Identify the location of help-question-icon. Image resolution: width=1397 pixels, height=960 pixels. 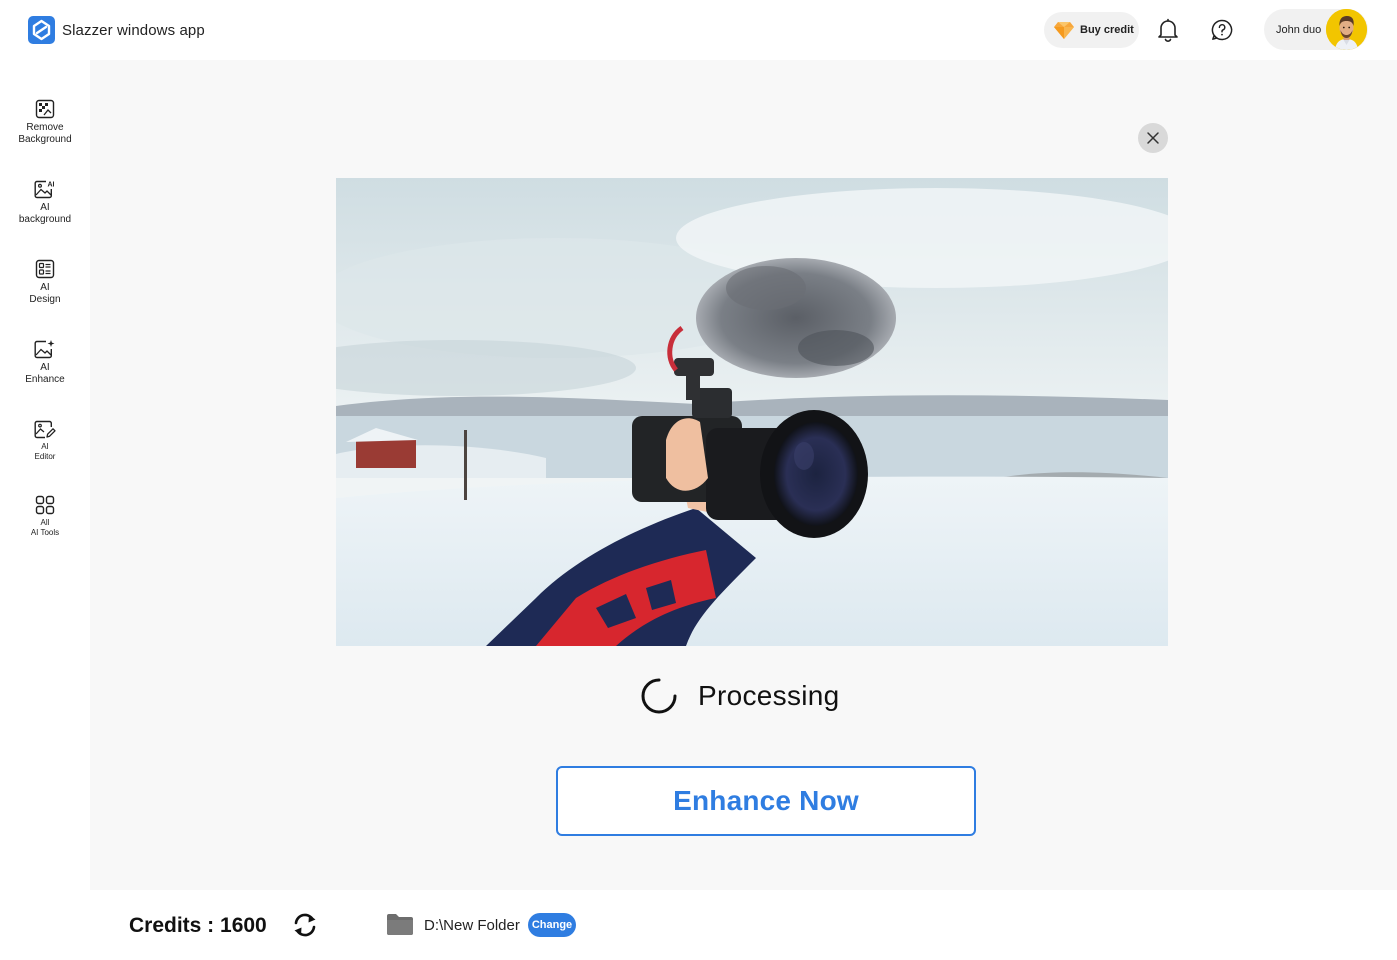
(1222, 30).